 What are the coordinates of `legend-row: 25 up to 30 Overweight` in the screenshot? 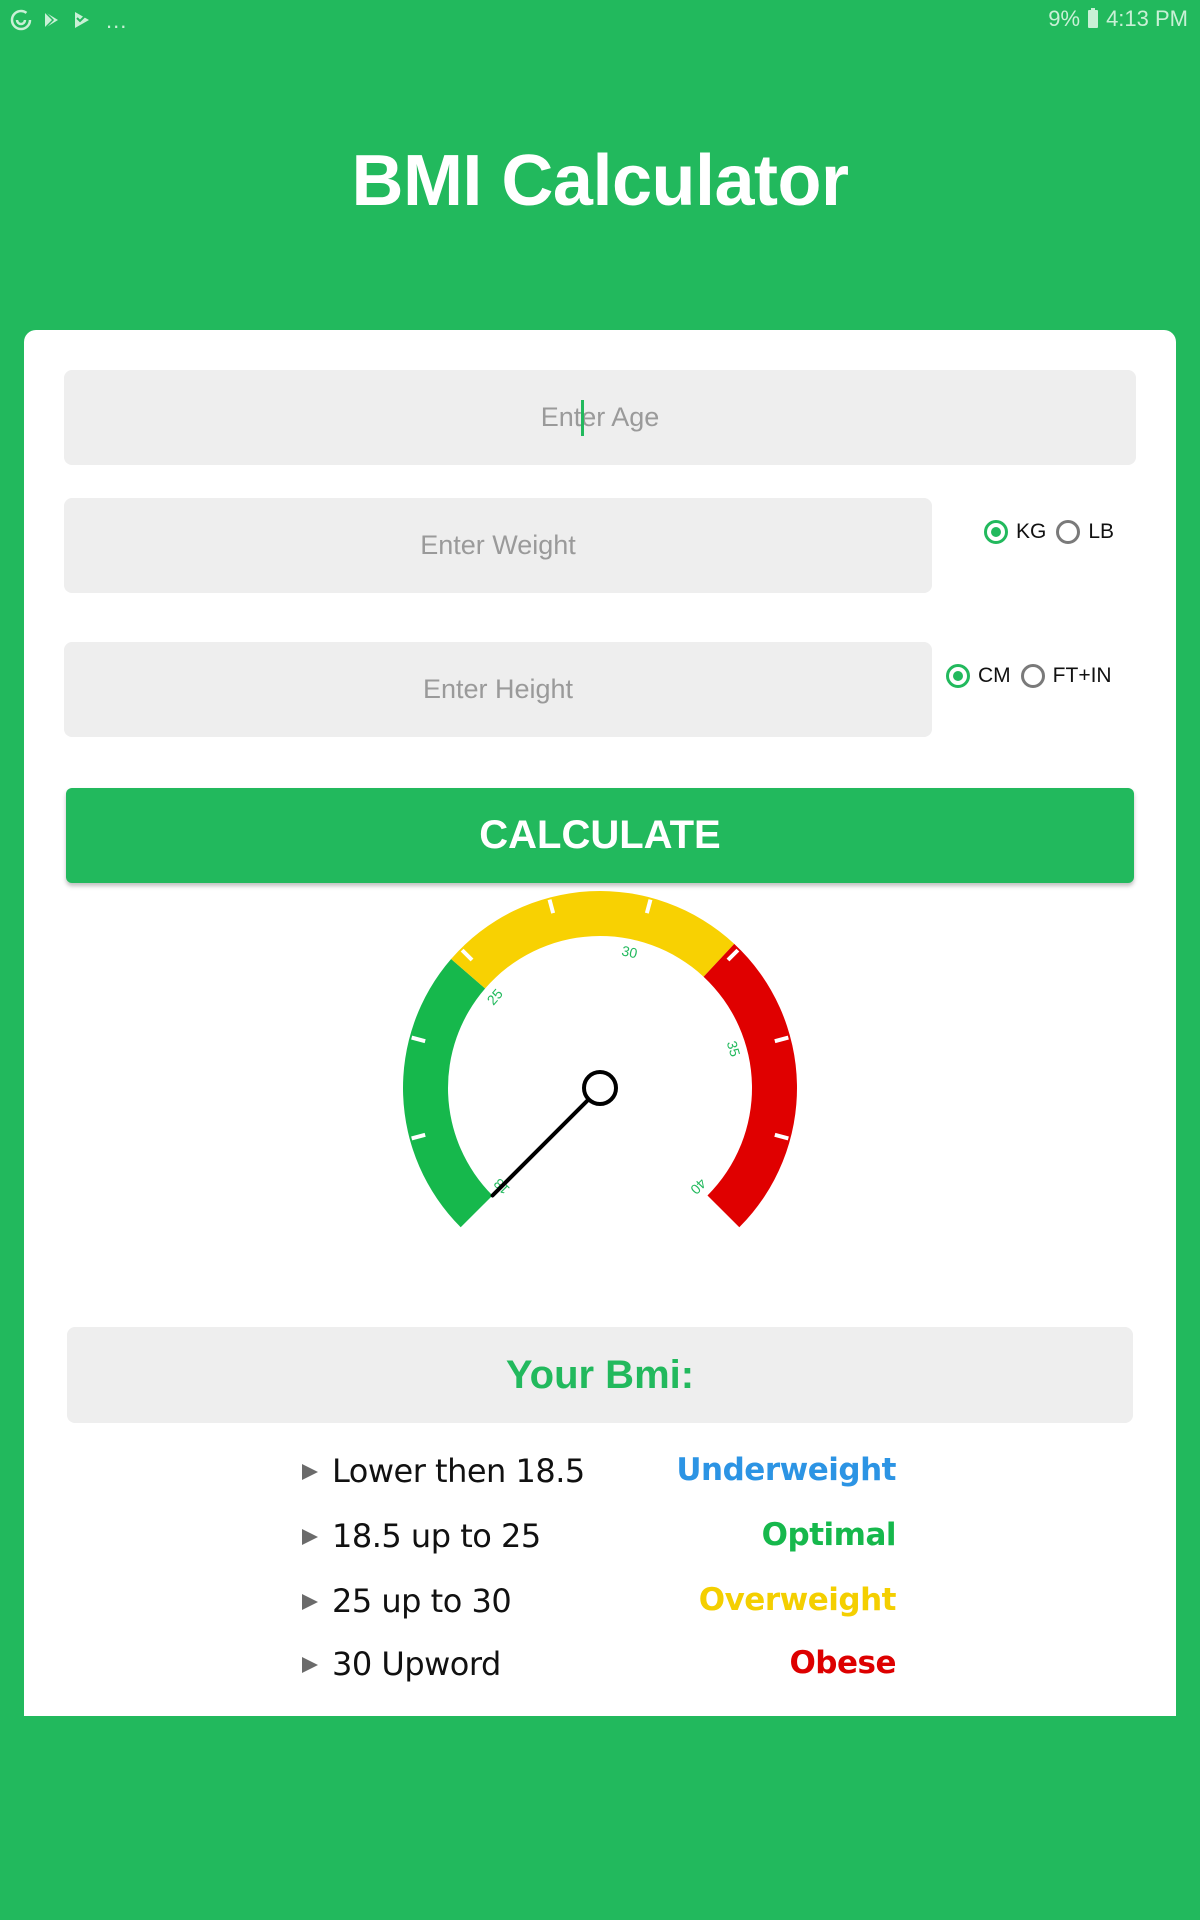 It's located at (612, 1603).